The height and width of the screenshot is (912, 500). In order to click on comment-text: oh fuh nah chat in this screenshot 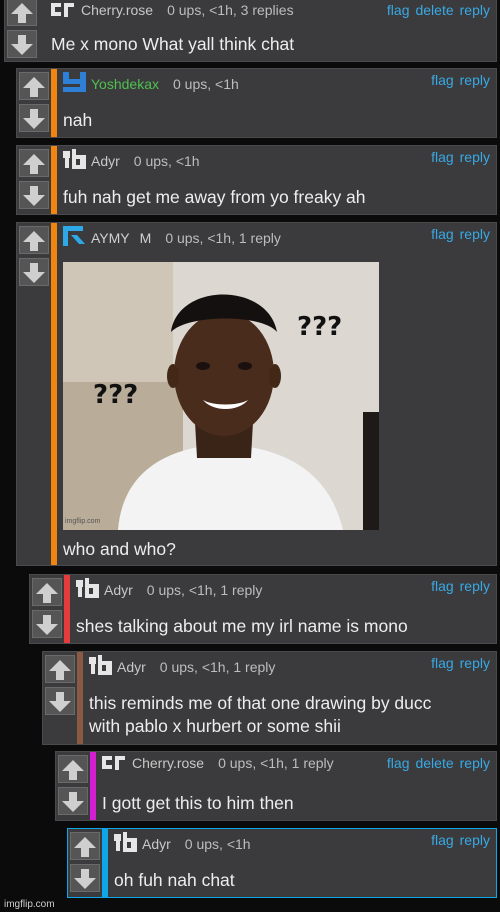, I will do `click(174, 880)`.